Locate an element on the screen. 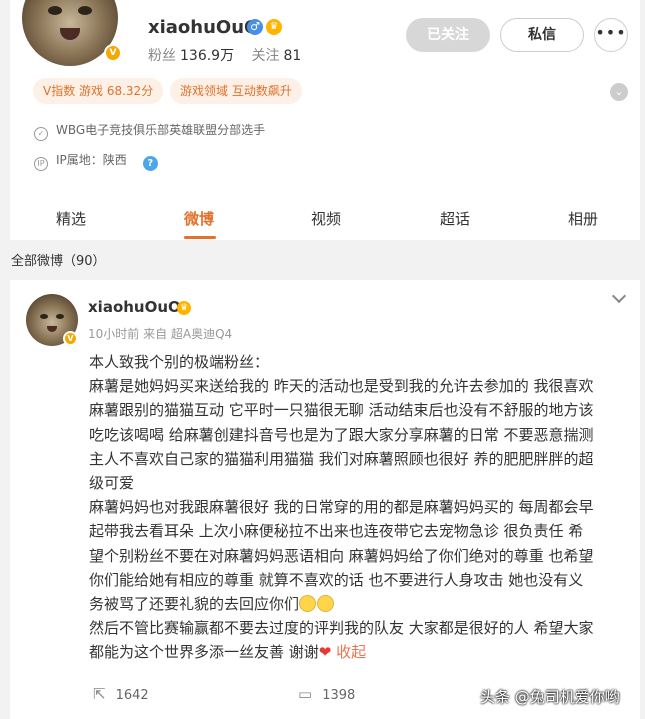 This screenshot has height=719, width=645. heart-icon: ❤ is located at coordinates (325, 652).